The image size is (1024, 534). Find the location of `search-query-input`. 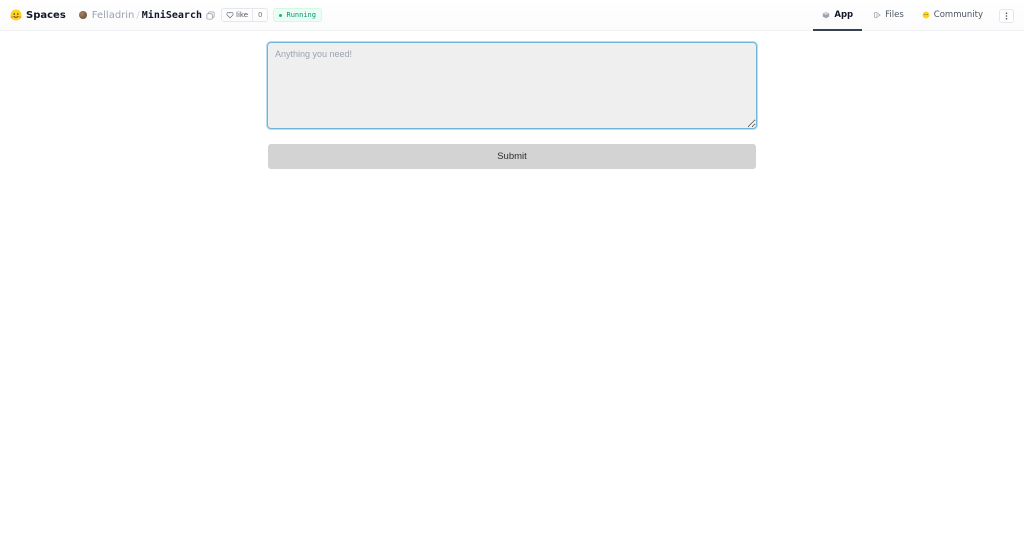

search-query-input is located at coordinates (512, 85).